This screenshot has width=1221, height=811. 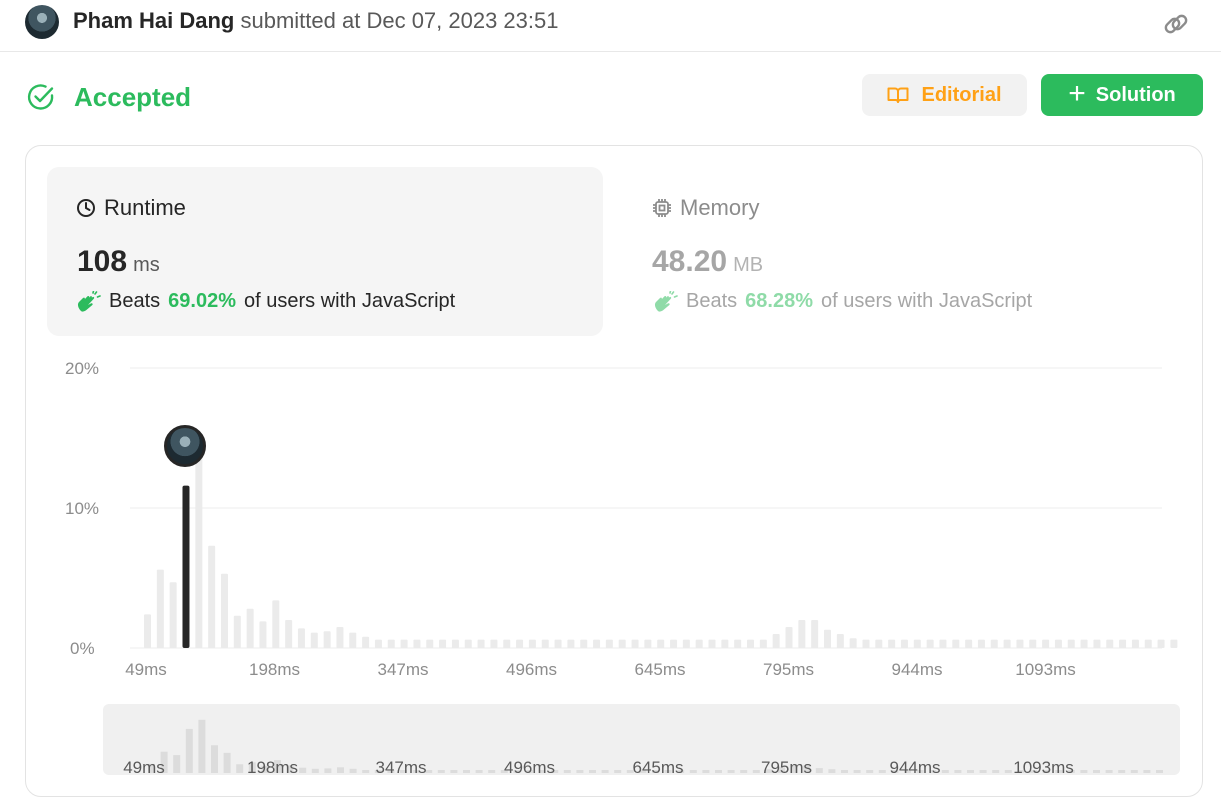 What do you see at coordinates (961, 94) in the screenshot?
I see `editorial-label: Editorial` at bounding box center [961, 94].